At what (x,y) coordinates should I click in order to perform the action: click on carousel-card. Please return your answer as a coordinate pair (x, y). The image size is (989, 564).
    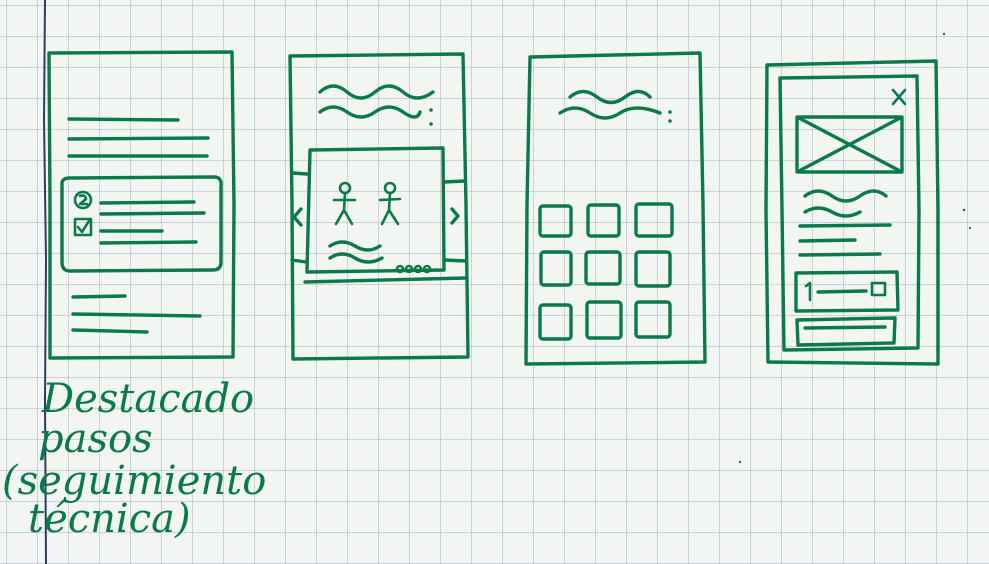
    Looking at the image, I should click on (375, 210).